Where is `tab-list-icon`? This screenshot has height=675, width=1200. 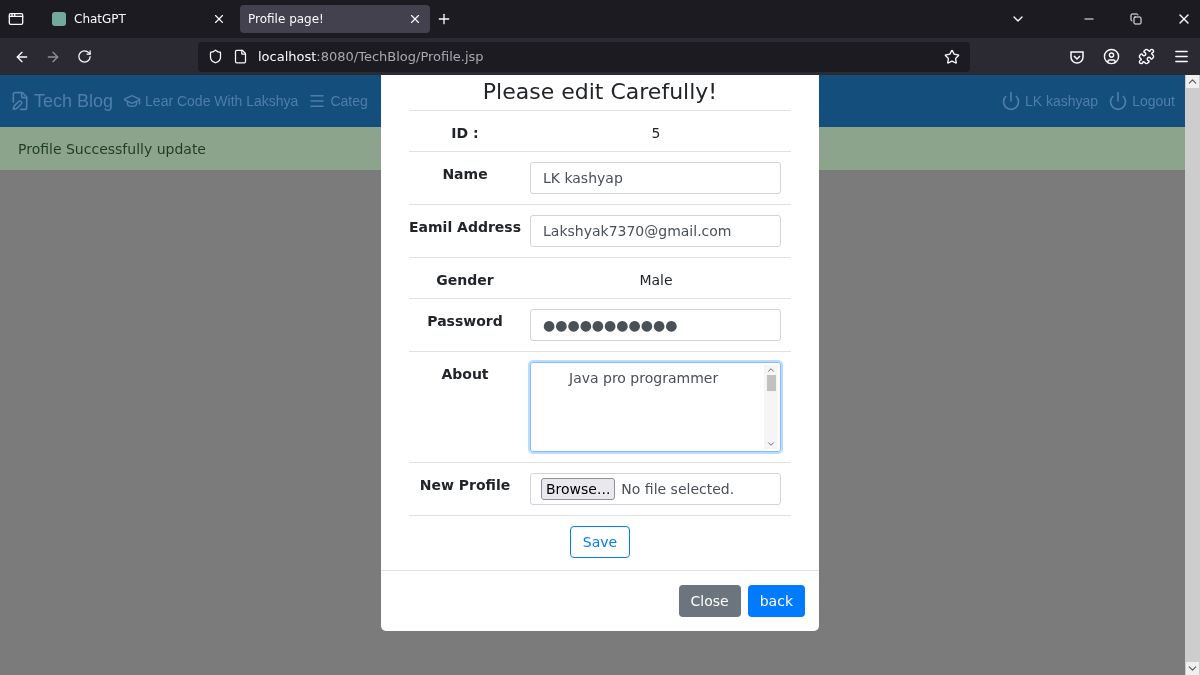
tab-list-icon is located at coordinates (16, 19).